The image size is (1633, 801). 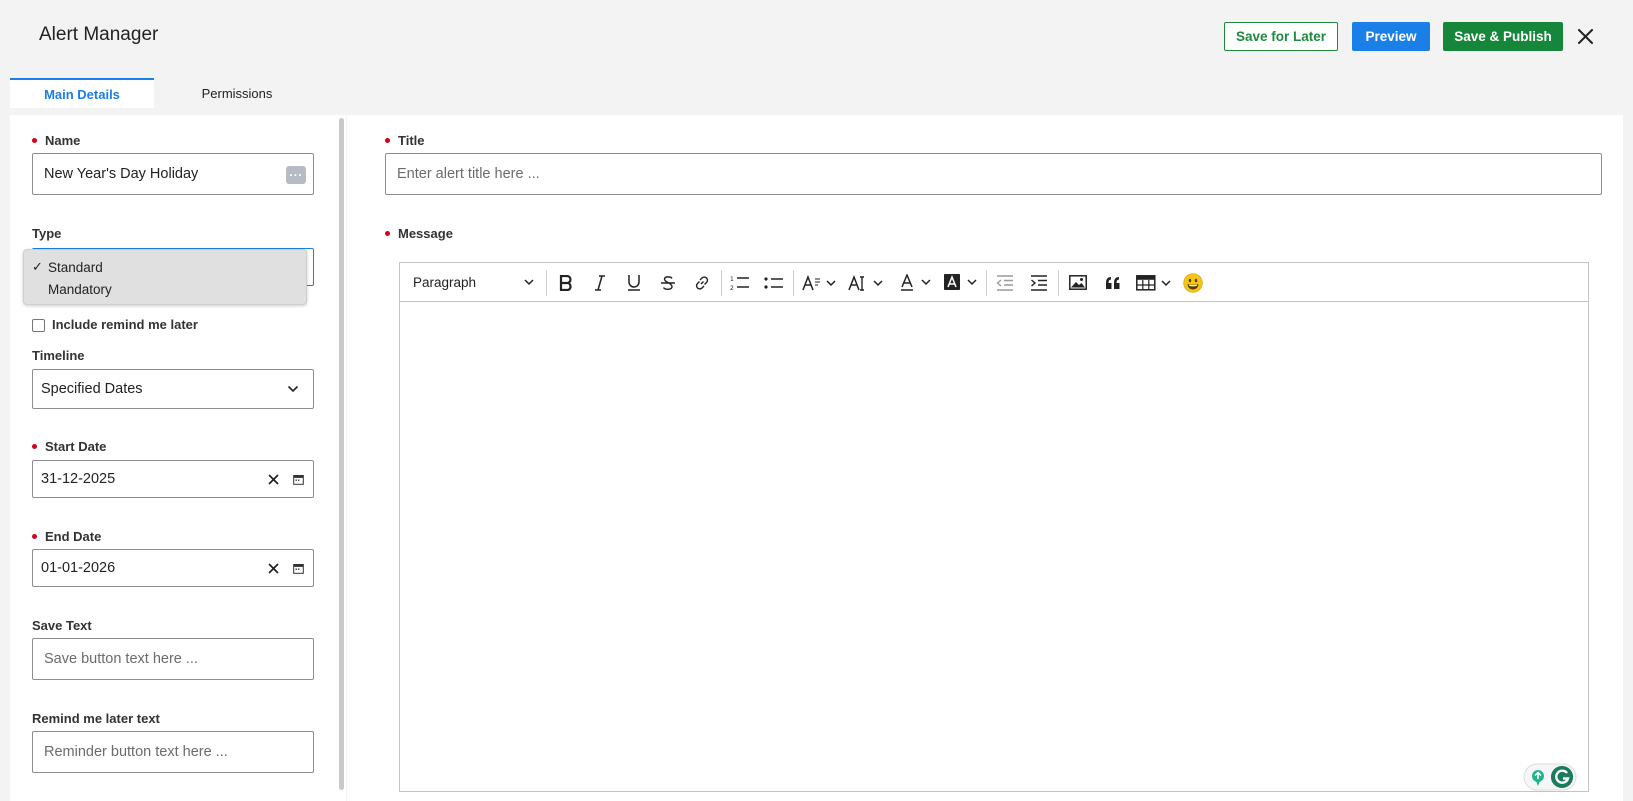 What do you see at coordinates (166, 289) in the screenshot?
I see `type-option-mandatory: Mandatory` at bounding box center [166, 289].